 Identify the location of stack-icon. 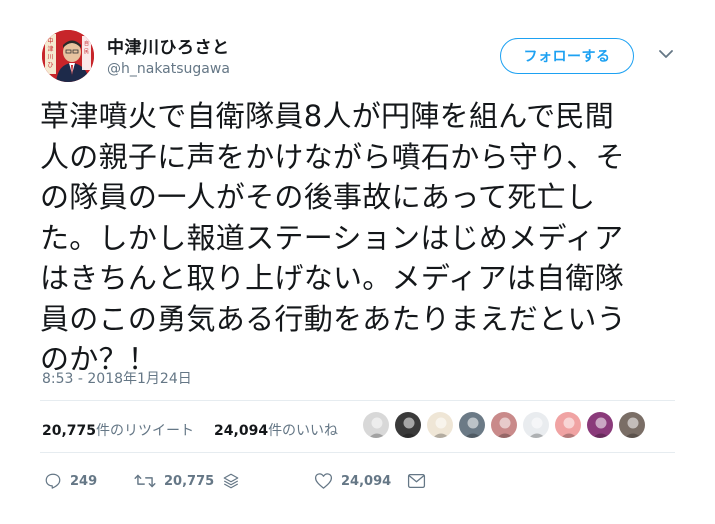
(231, 481).